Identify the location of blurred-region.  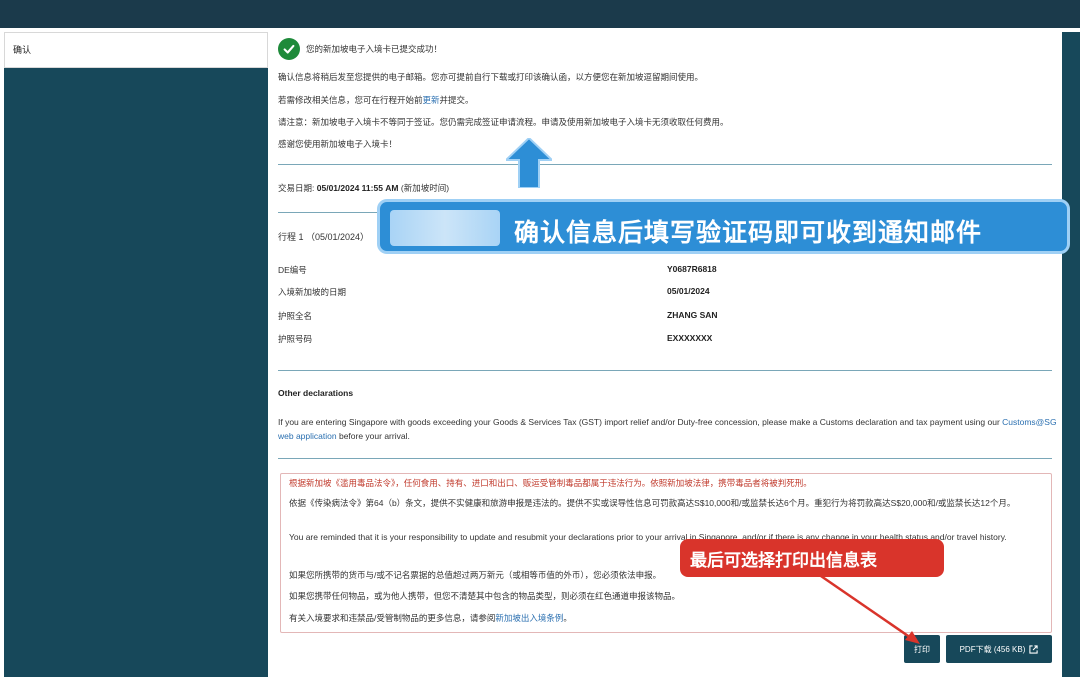
(445, 228).